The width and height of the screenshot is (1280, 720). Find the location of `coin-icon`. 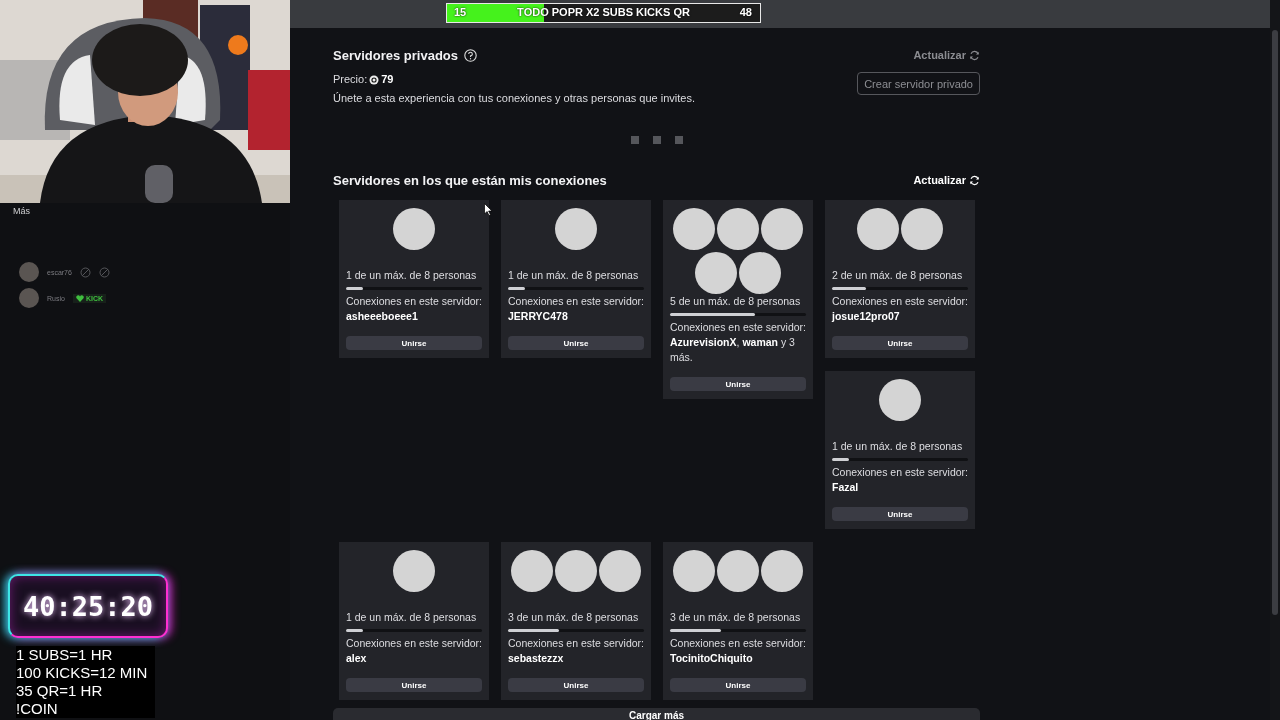

coin-icon is located at coordinates (374, 79).